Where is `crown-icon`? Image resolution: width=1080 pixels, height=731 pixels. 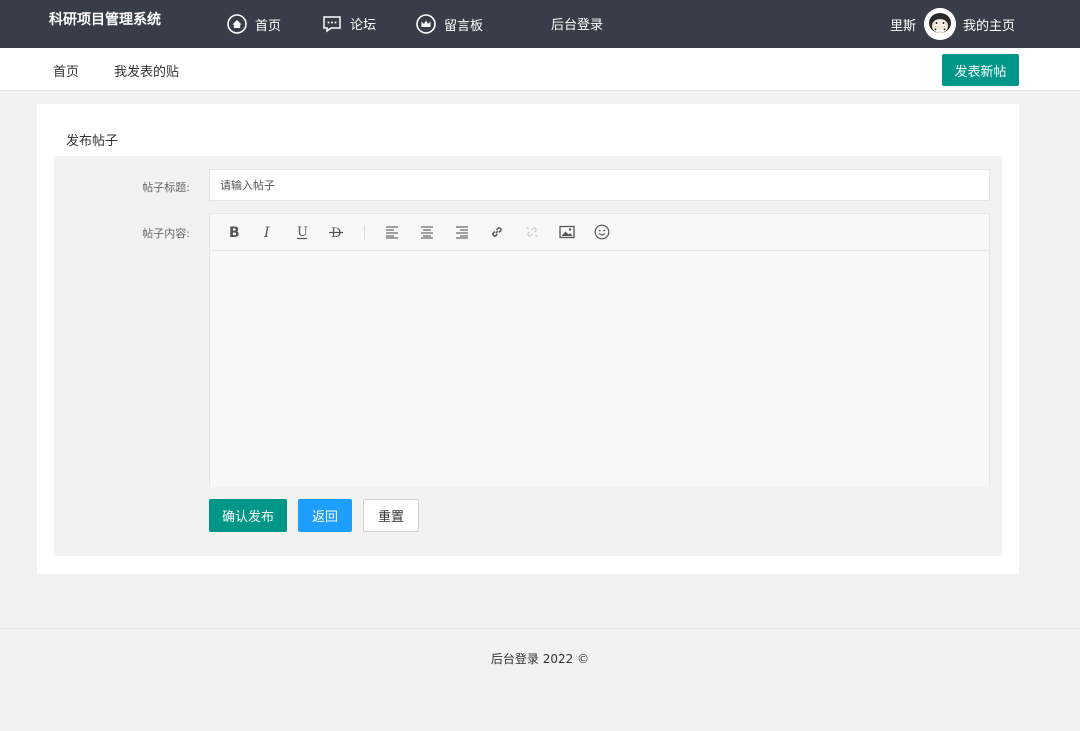 crown-icon is located at coordinates (426, 24).